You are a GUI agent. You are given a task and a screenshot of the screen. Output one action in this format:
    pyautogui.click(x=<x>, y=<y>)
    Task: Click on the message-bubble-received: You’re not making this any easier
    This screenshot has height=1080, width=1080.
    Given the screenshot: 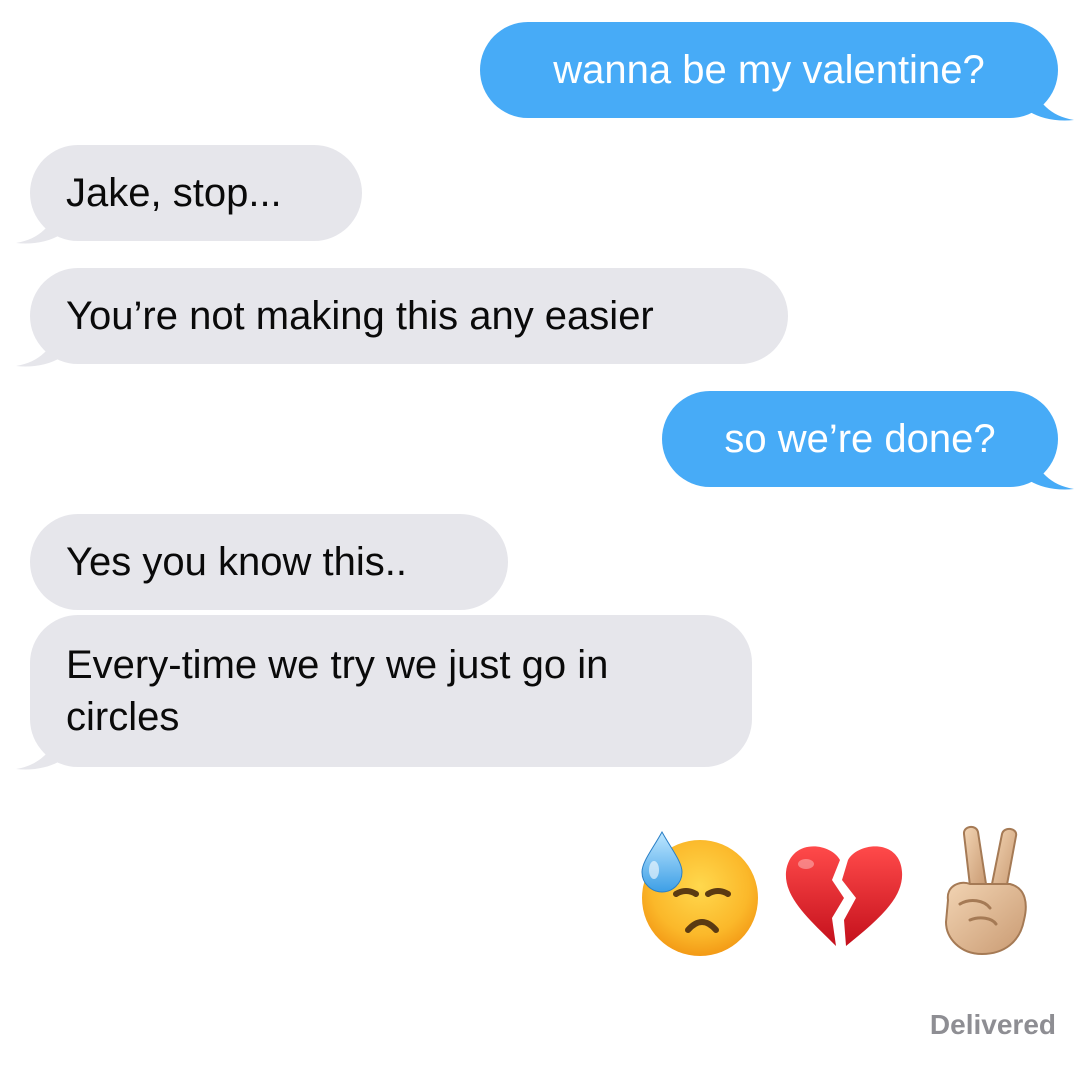 What is the action you would take?
    pyautogui.click(x=409, y=316)
    